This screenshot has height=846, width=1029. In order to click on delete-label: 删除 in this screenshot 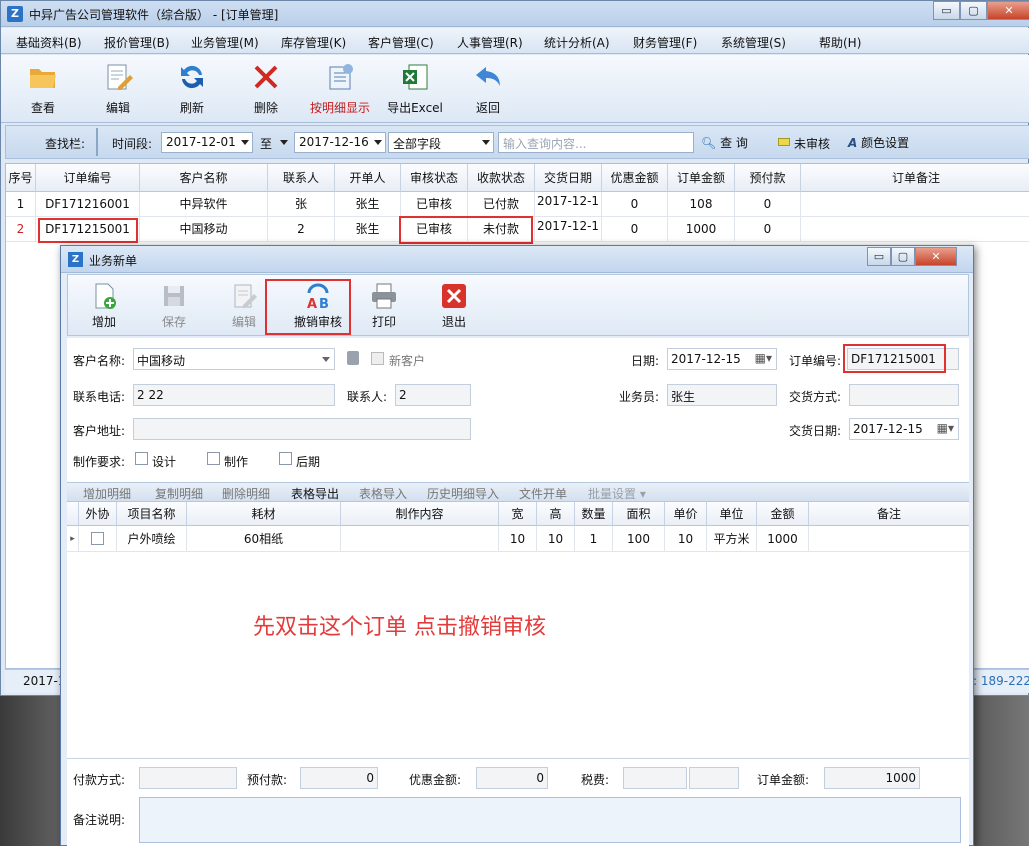, I will do `click(265, 108)`.